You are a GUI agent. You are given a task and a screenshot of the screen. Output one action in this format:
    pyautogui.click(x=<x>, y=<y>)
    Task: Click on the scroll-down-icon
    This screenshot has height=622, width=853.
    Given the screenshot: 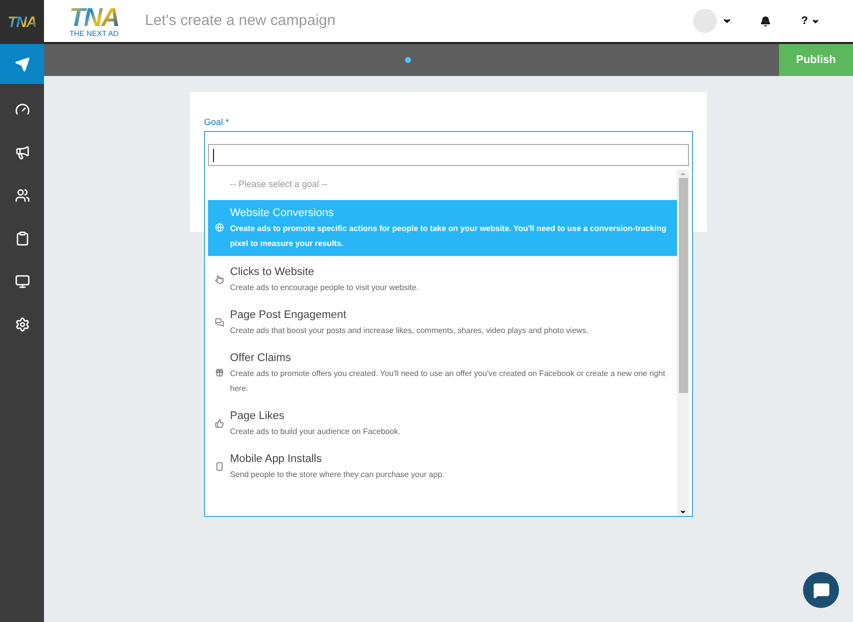 What is the action you would take?
    pyautogui.click(x=683, y=512)
    